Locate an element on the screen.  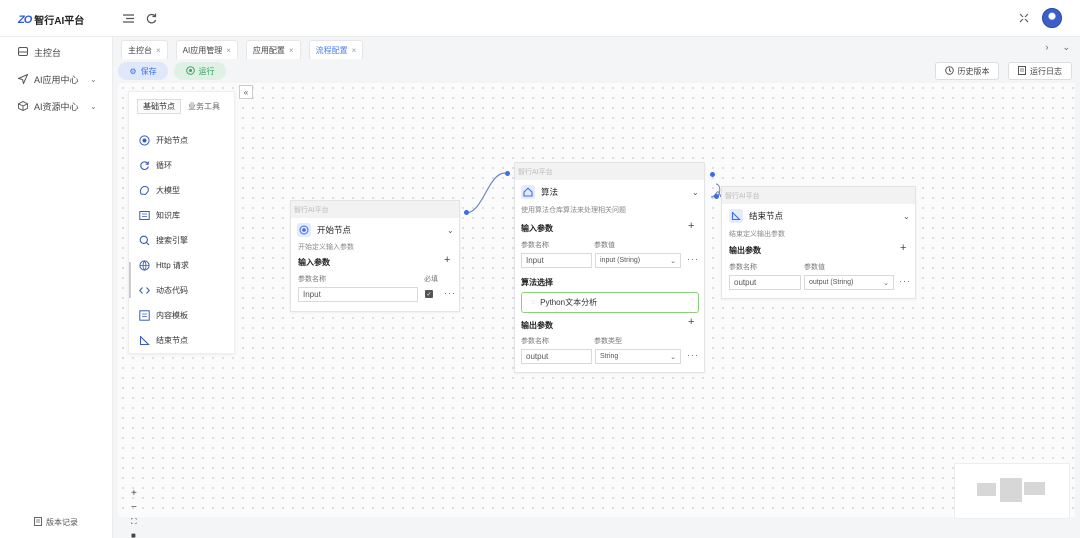
sidebar: 主控台 AI应用中心 ⌄ AI资源中心 ⌄ 版本记录 is located at coordinates (56, 287).